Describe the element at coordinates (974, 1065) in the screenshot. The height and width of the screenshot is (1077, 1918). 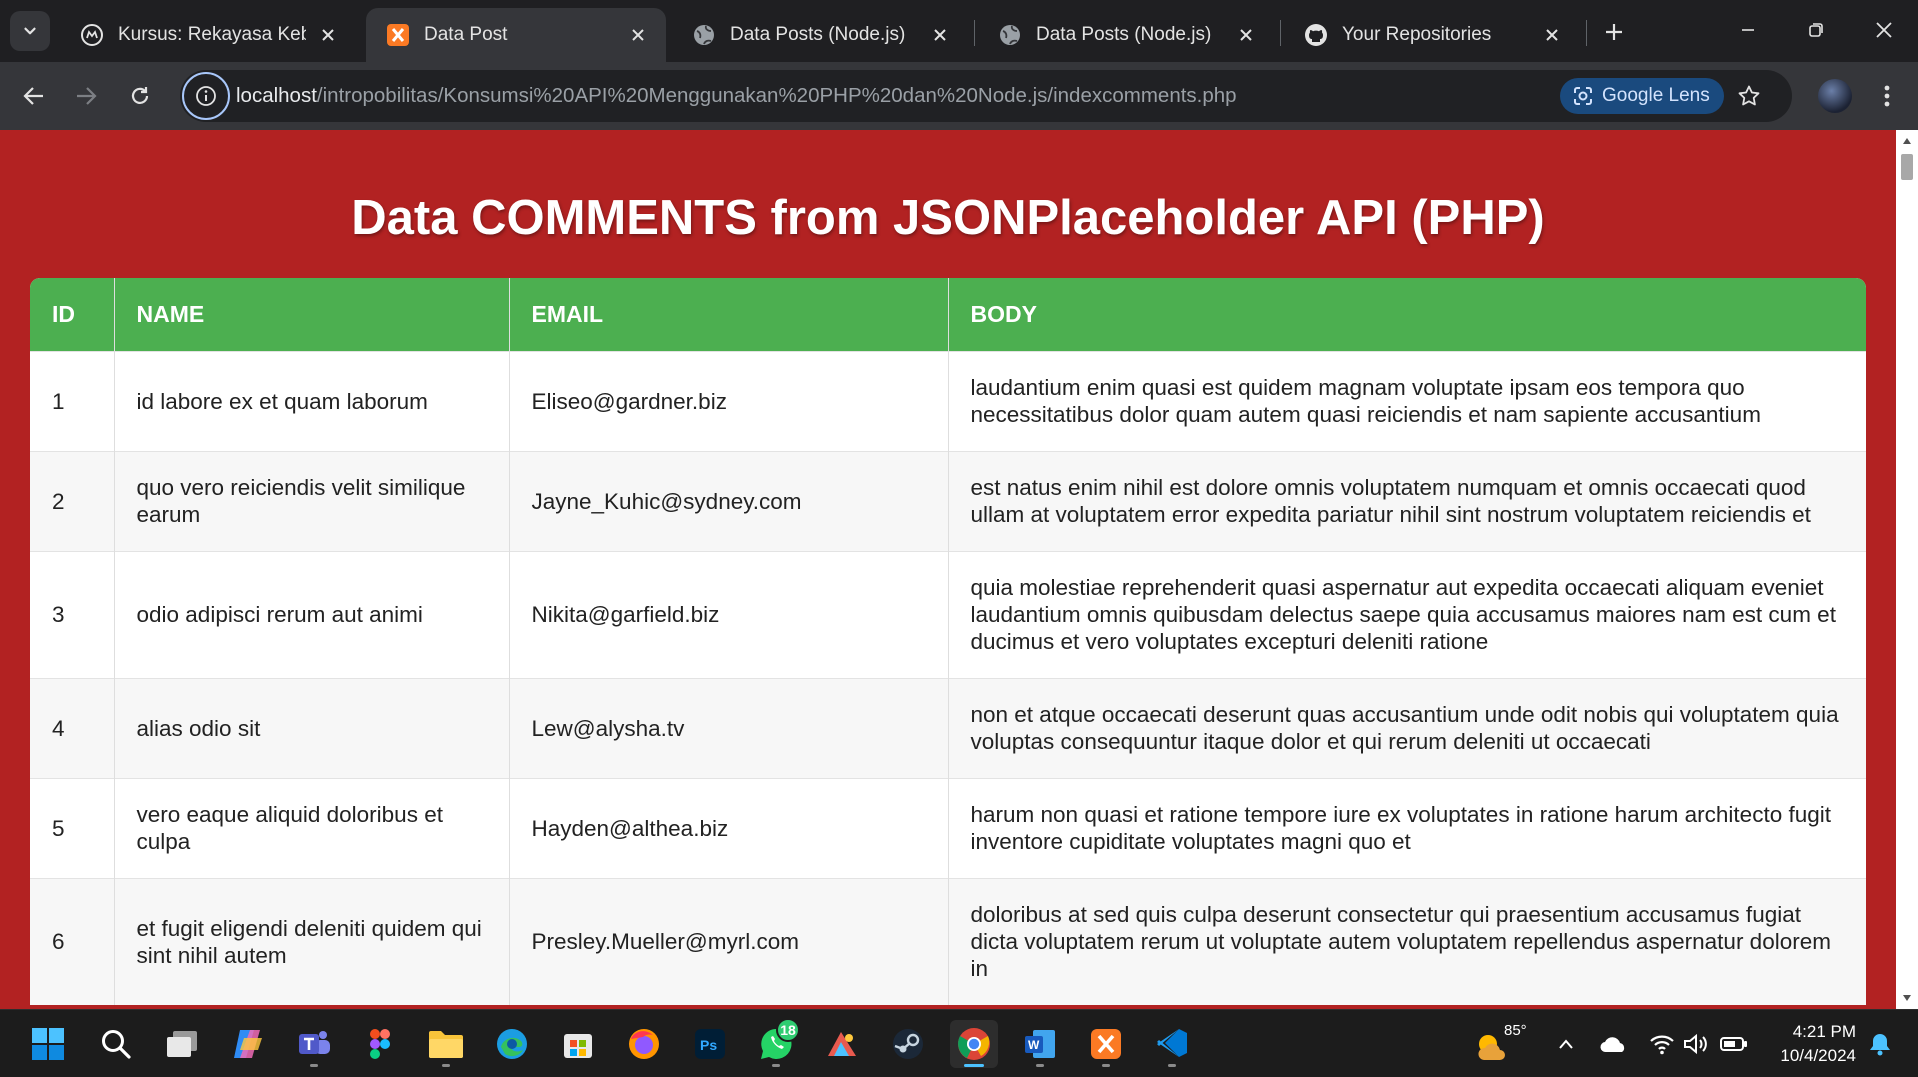
I see `active-indicator` at that location.